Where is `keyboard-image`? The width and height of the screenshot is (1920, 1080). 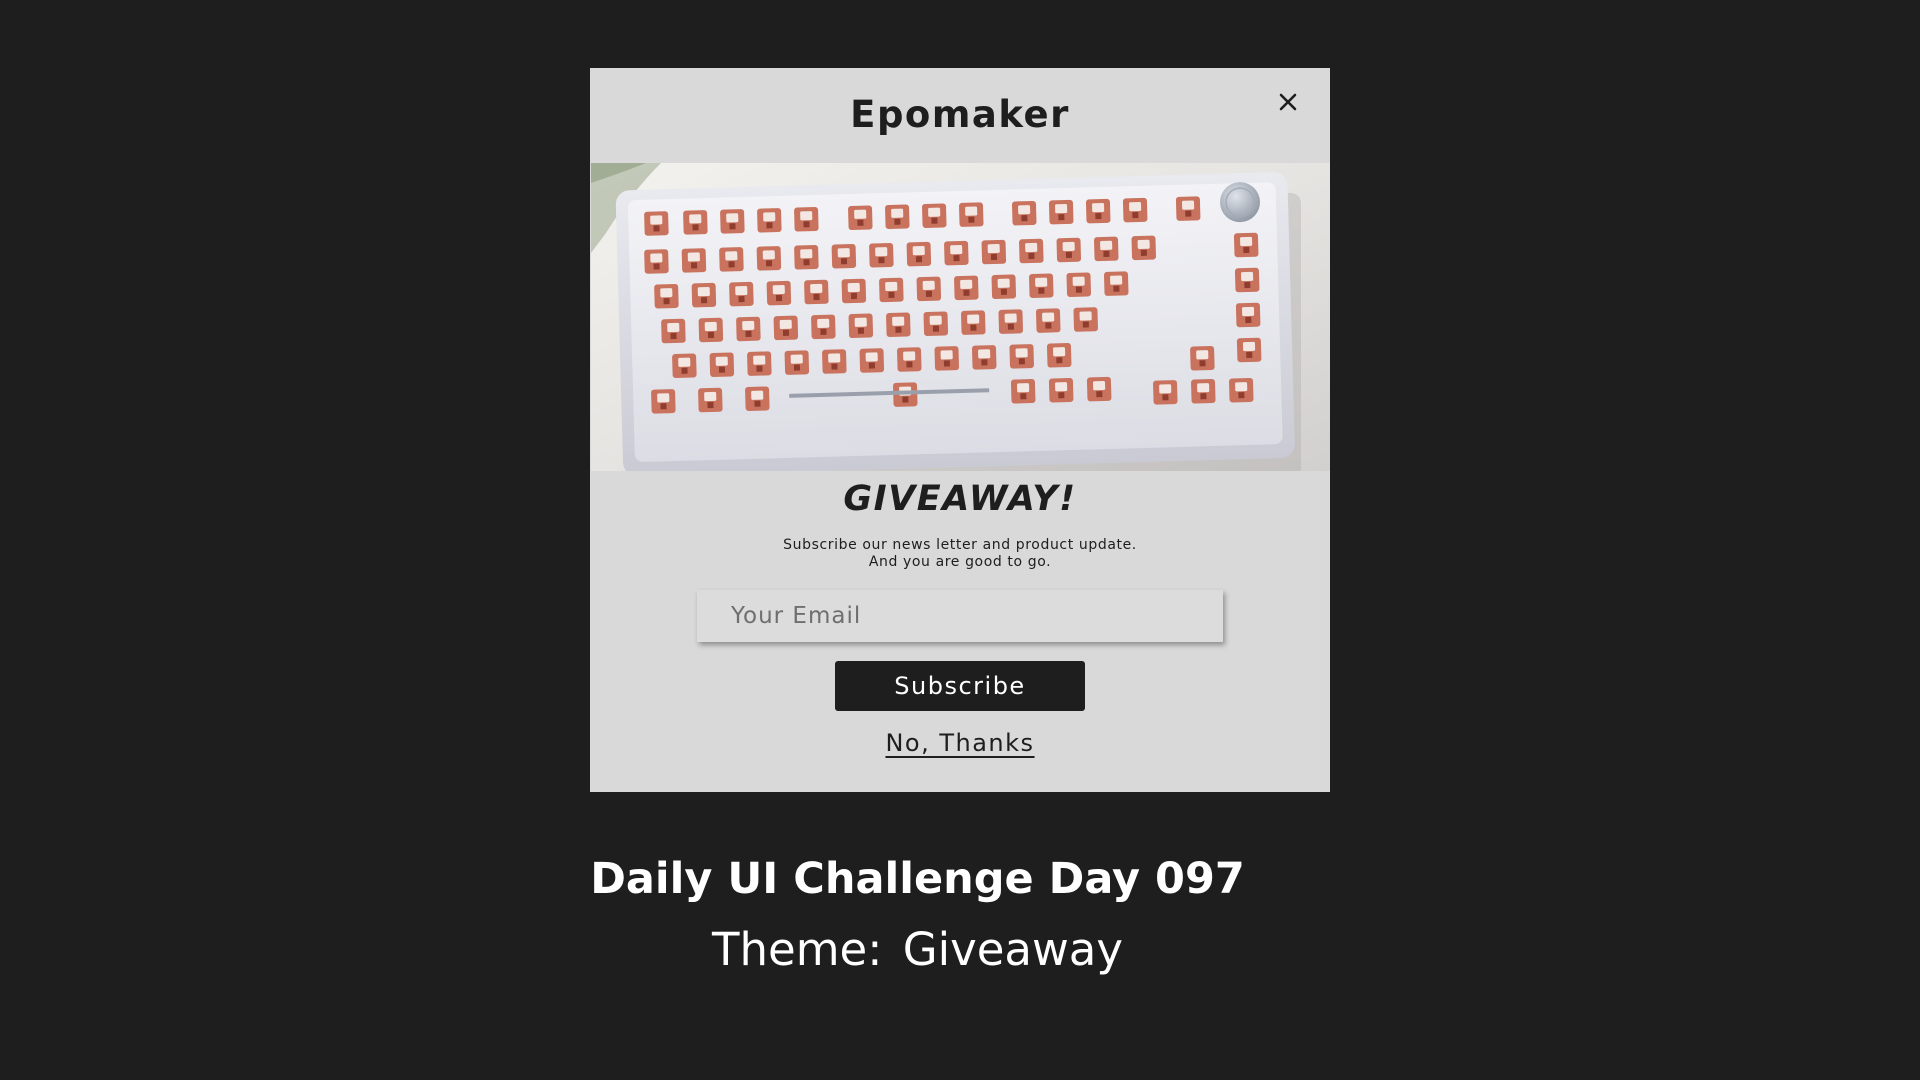 keyboard-image is located at coordinates (960, 317).